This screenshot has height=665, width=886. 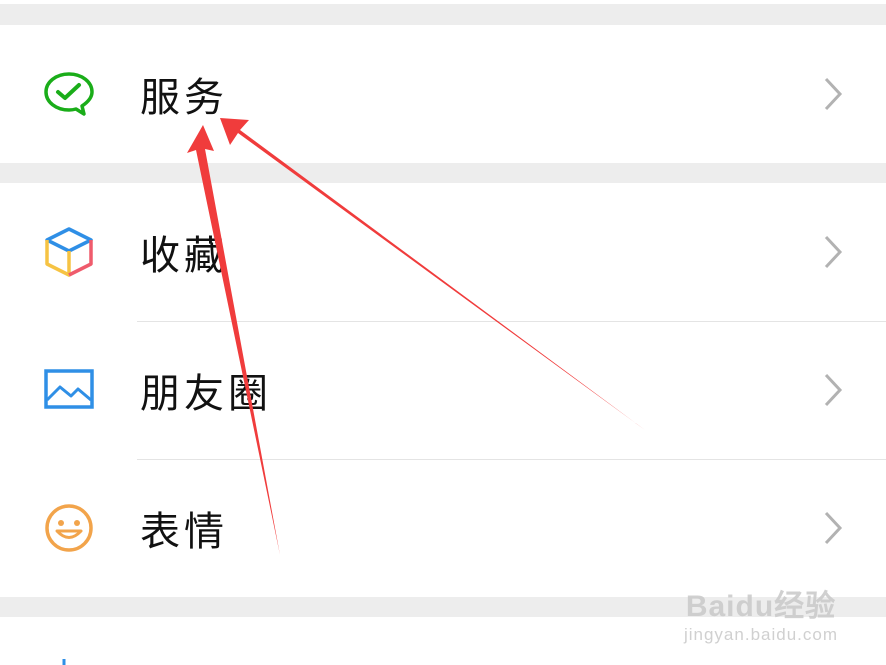 What do you see at coordinates (69, 252) in the screenshot?
I see `favorites-cube-icon` at bounding box center [69, 252].